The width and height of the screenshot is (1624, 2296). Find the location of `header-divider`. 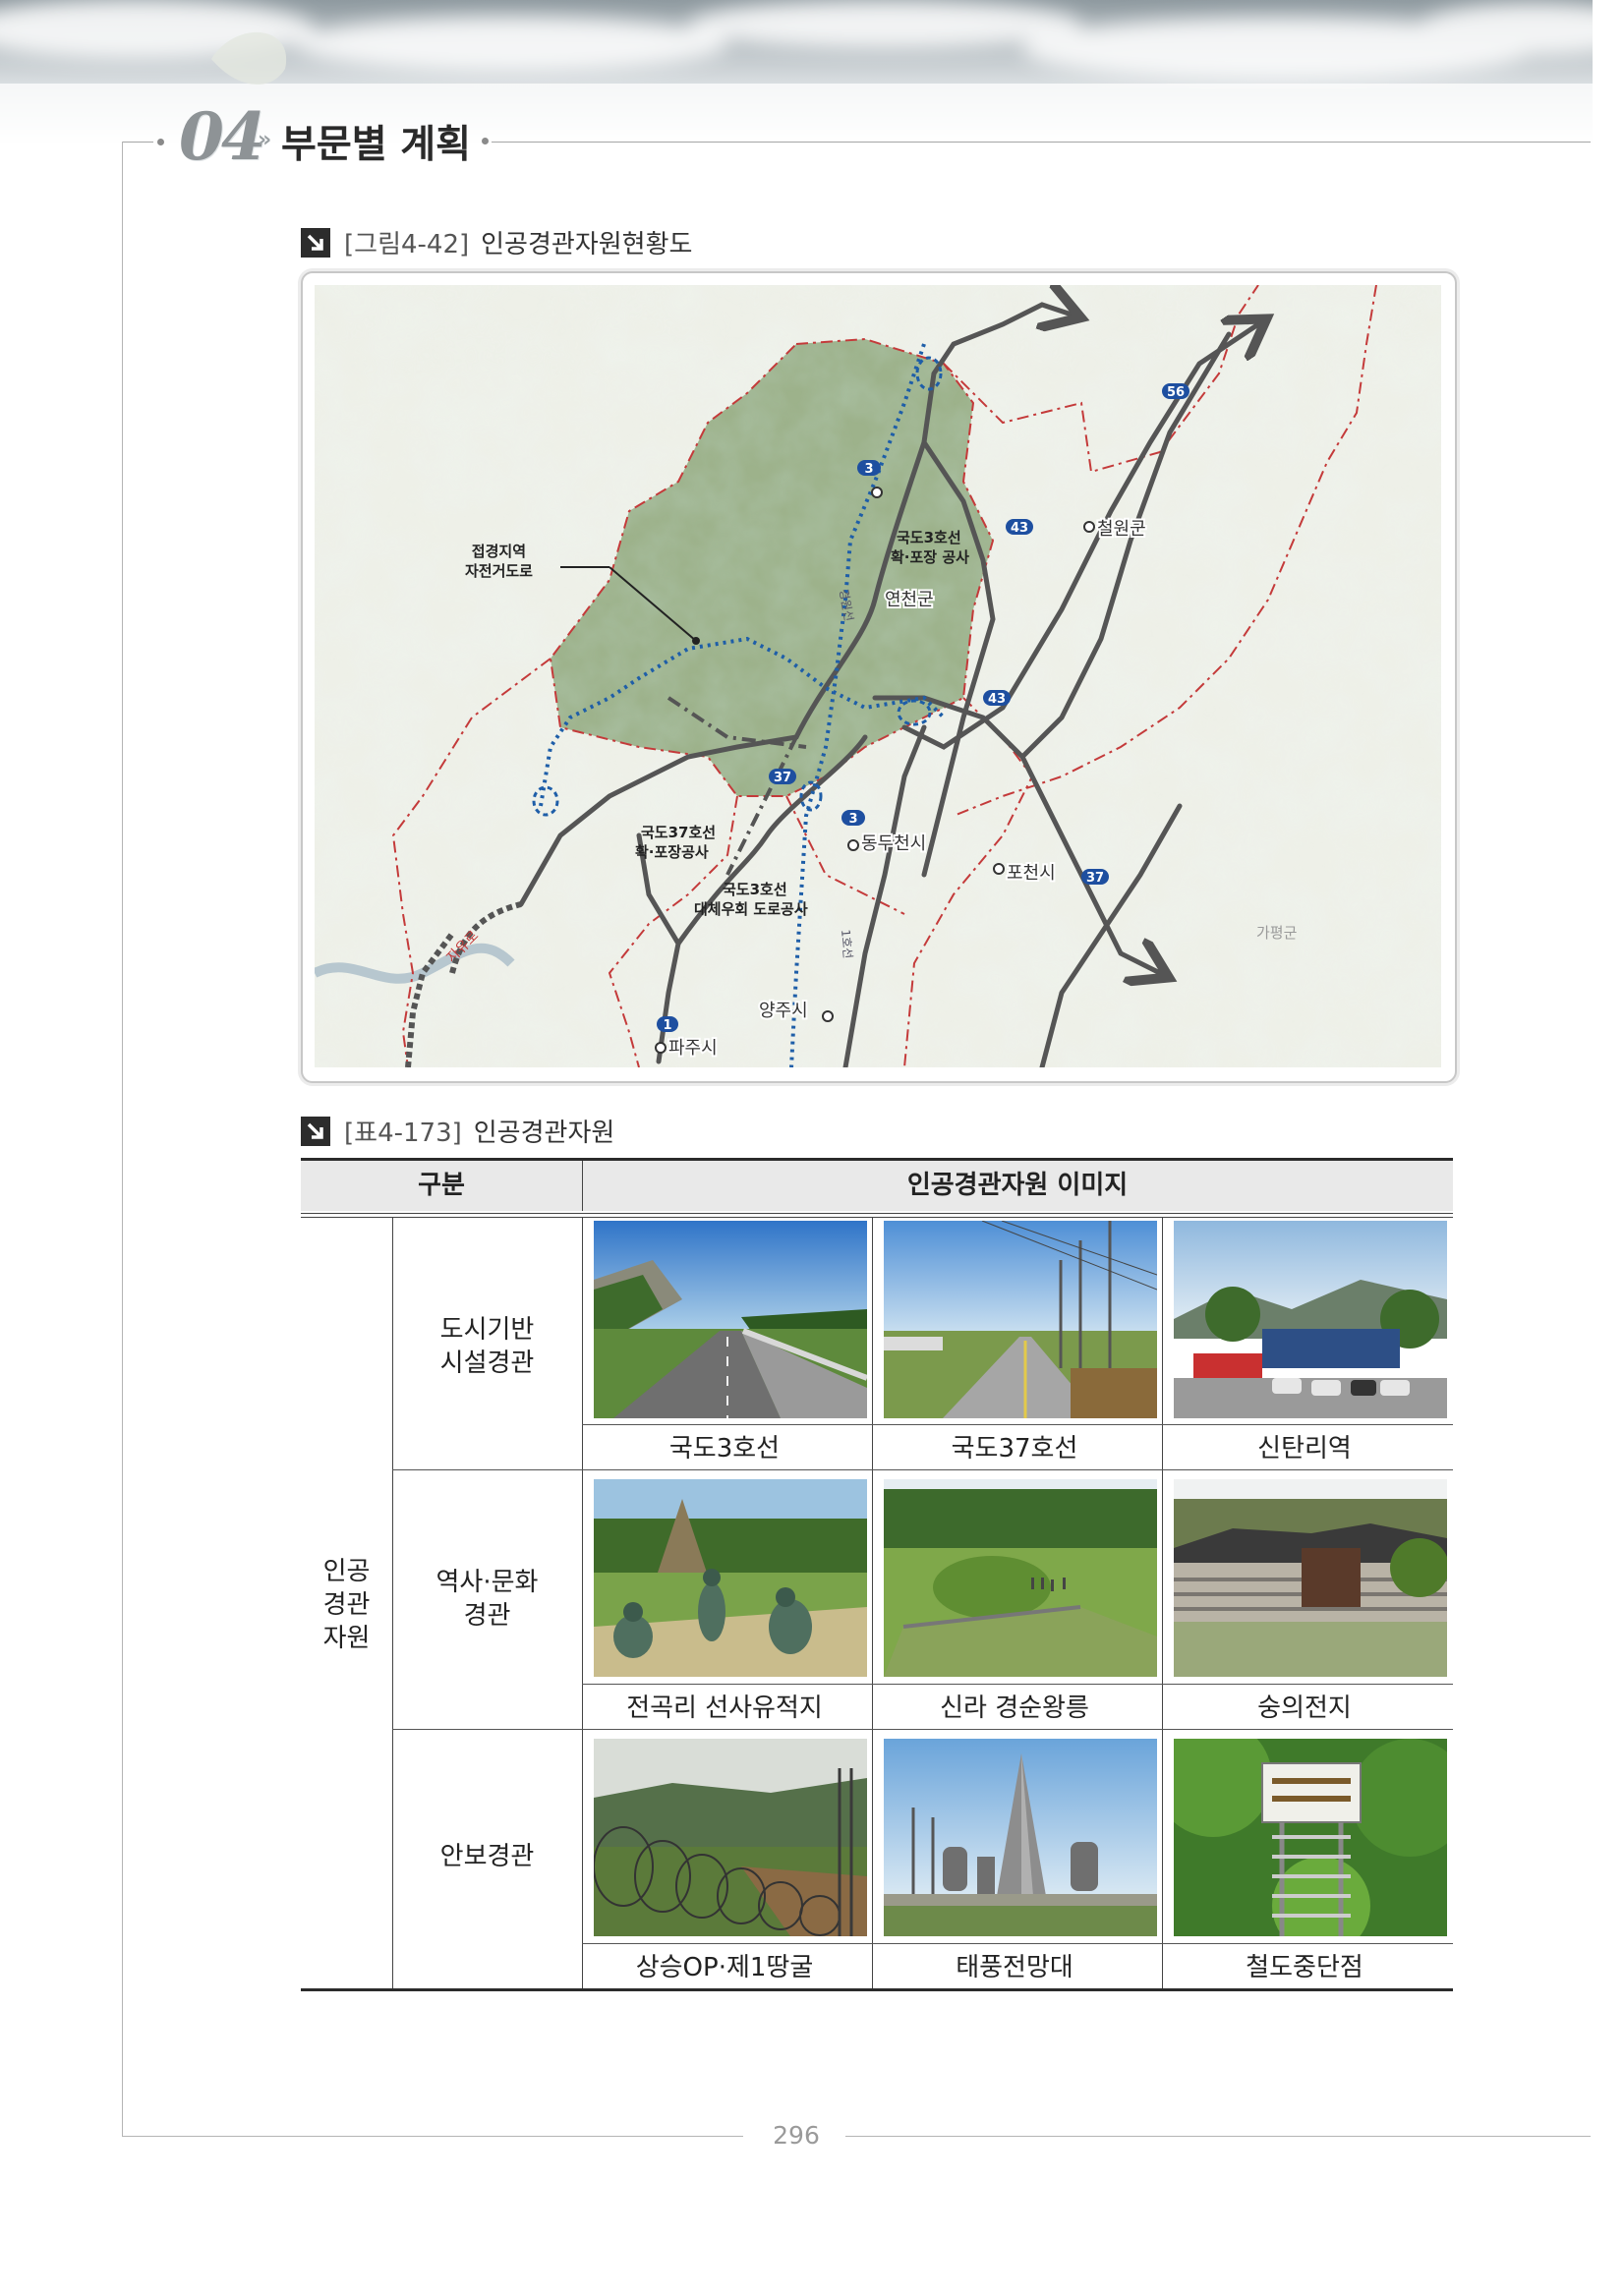

header-divider is located at coordinates (582, 1186).